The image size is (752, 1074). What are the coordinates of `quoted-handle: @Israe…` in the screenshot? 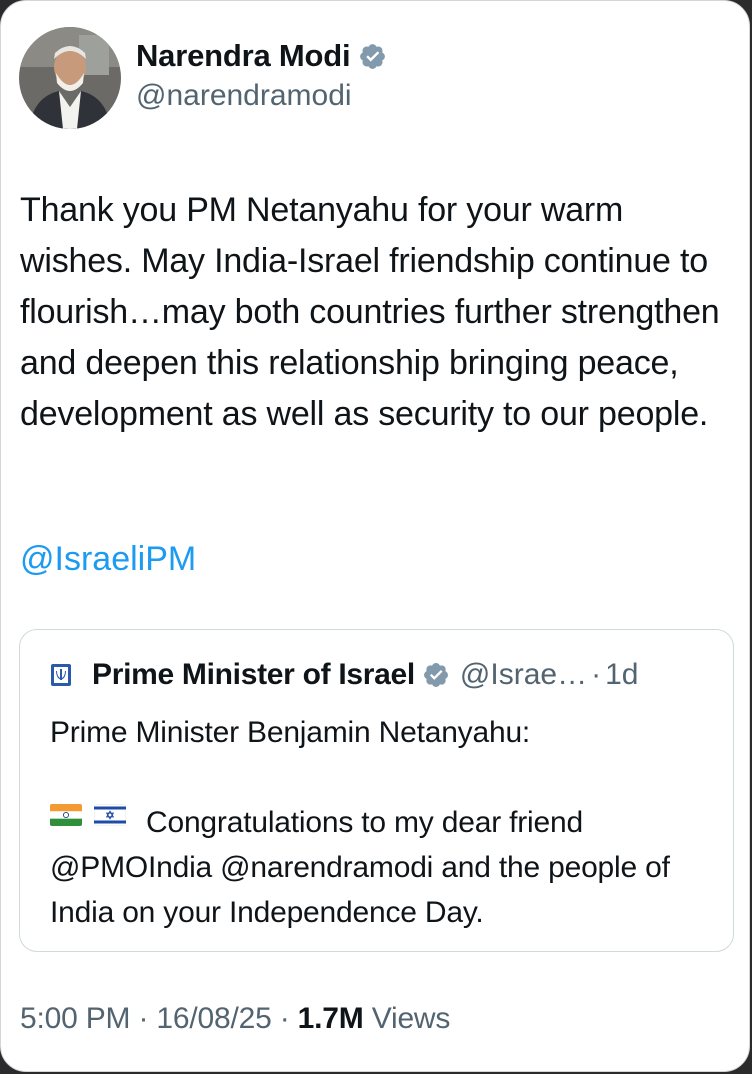 It's located at (523, 675).